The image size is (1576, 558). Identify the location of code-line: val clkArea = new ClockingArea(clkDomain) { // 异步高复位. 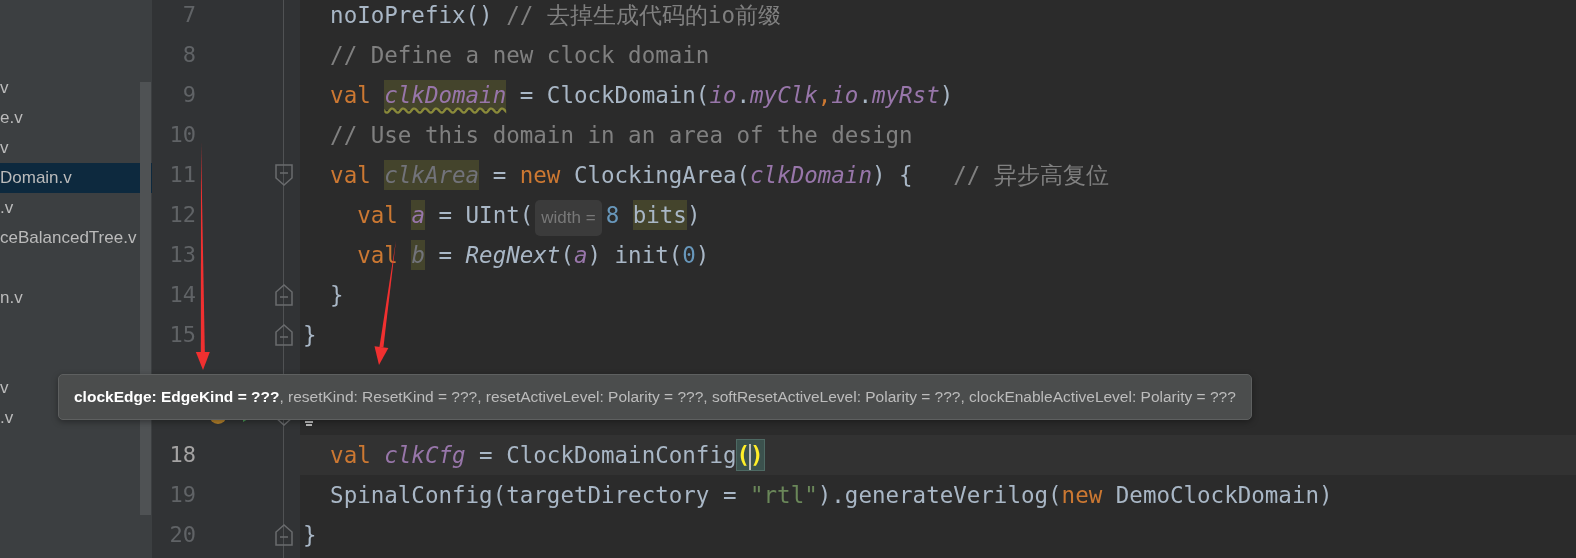
(719, 175).